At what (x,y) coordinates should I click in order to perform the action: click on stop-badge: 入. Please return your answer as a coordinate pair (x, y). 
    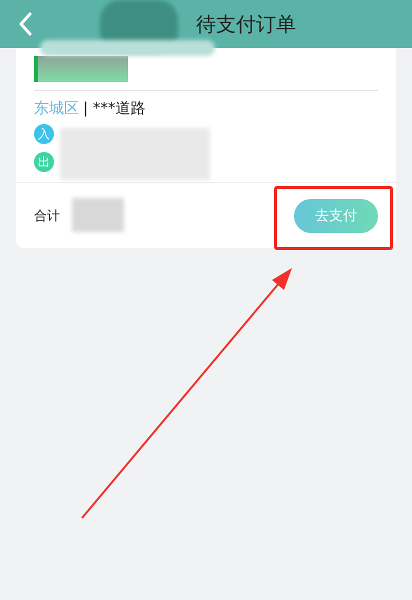
    Looking at the image, I should click on (44, 134).